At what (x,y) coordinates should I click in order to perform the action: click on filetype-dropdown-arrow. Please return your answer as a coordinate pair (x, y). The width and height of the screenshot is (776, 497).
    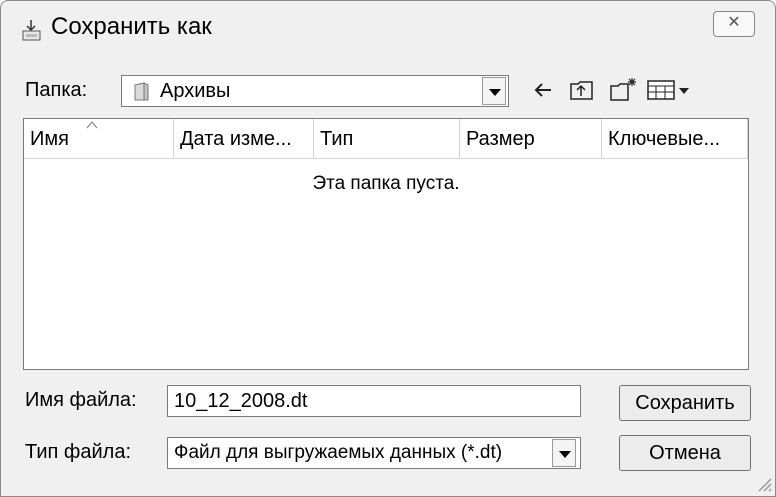
    Looking at the image, I should click on (564, 453).